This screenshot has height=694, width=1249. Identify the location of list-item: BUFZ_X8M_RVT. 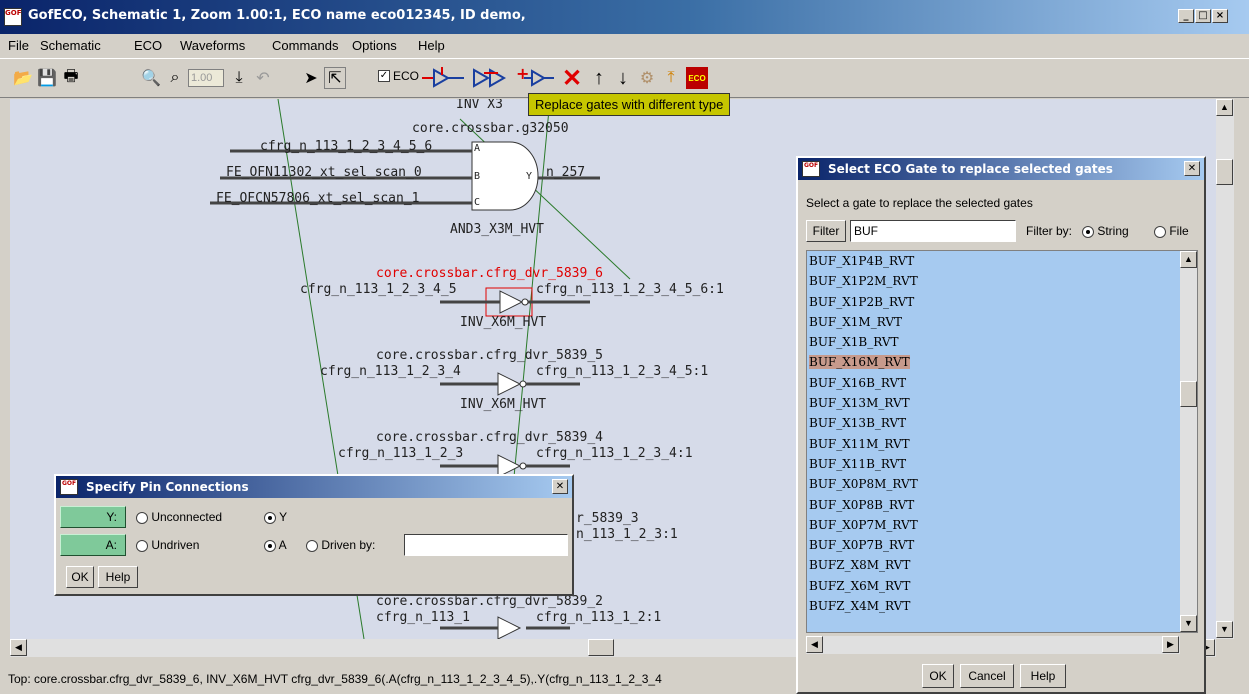
(1002, 565).